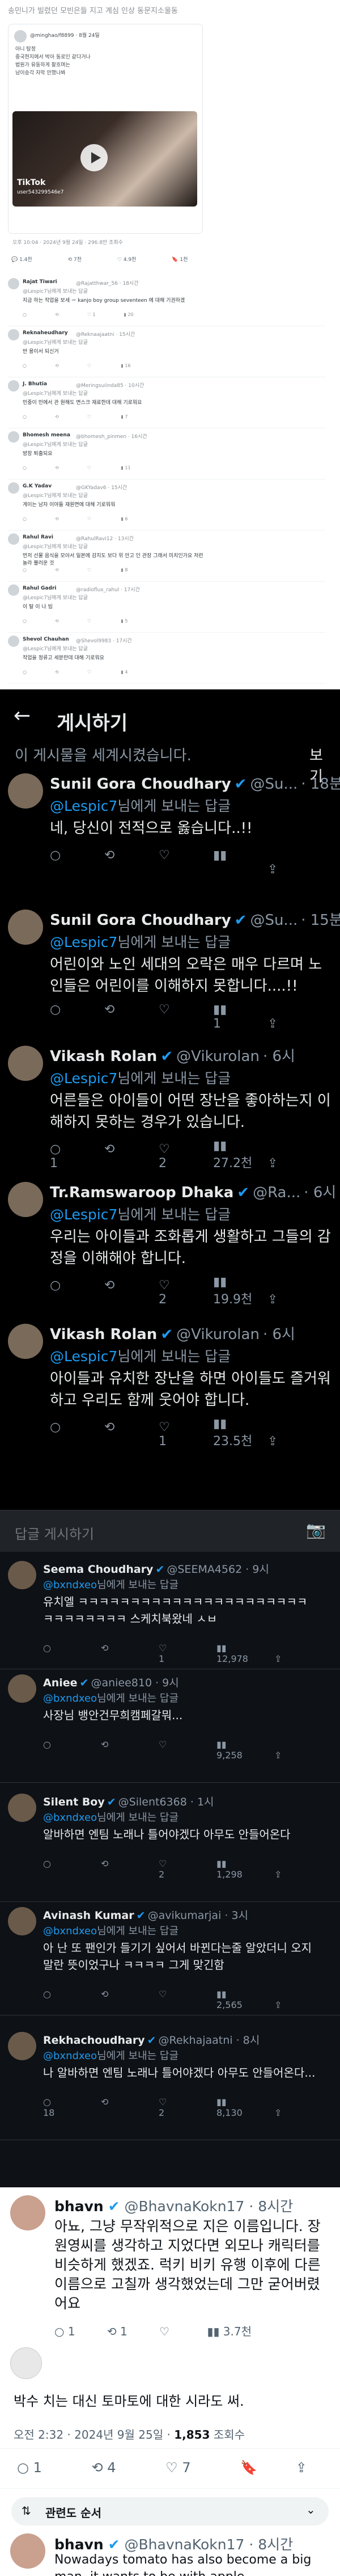  What do you see at coordinates (245, 1750) in the screenshot?
I see `views-group: ▮▮ 9,258` at bounding box center [245, 1750].